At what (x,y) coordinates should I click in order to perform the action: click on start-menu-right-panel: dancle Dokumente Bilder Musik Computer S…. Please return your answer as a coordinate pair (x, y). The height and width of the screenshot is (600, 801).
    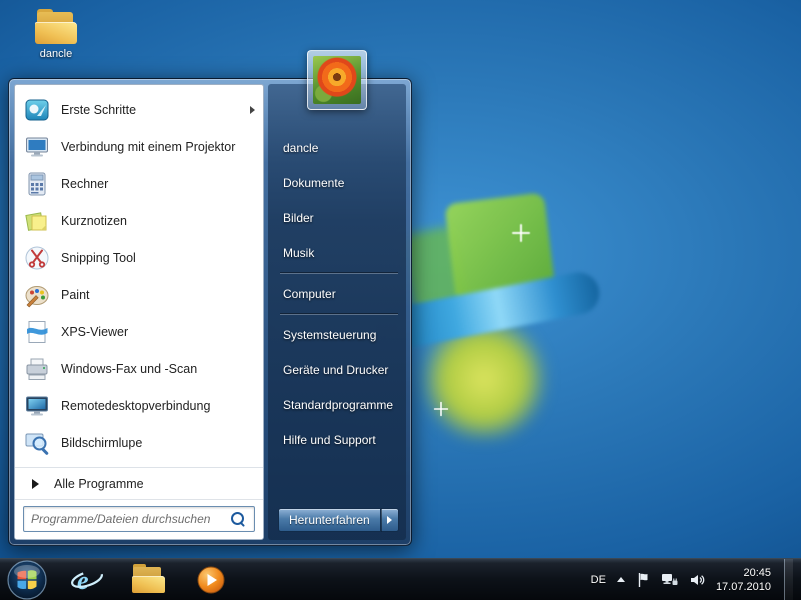
    Looking at the image, I should click on (337, 295).